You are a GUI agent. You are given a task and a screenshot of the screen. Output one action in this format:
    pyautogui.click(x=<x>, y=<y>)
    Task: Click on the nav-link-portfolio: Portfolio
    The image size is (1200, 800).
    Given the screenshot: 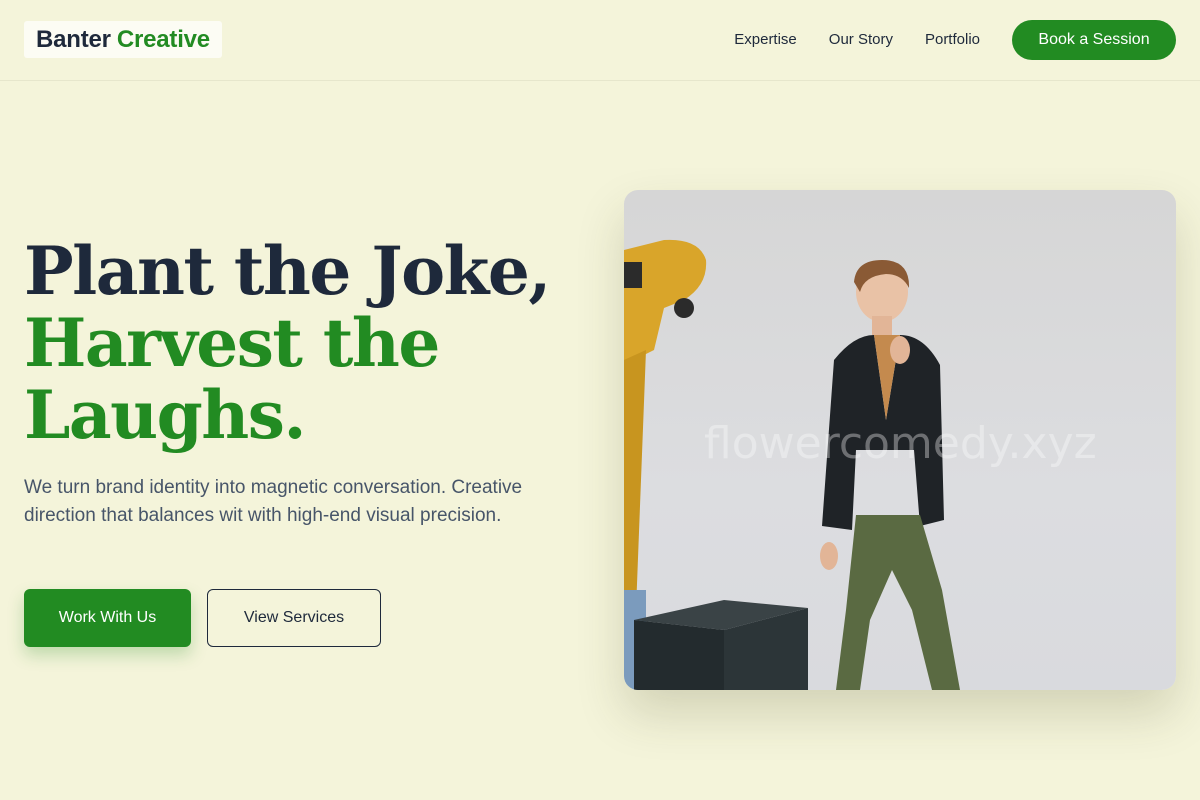 What is the action you would take?
    pyautogui.click(x=952, y=39)
    